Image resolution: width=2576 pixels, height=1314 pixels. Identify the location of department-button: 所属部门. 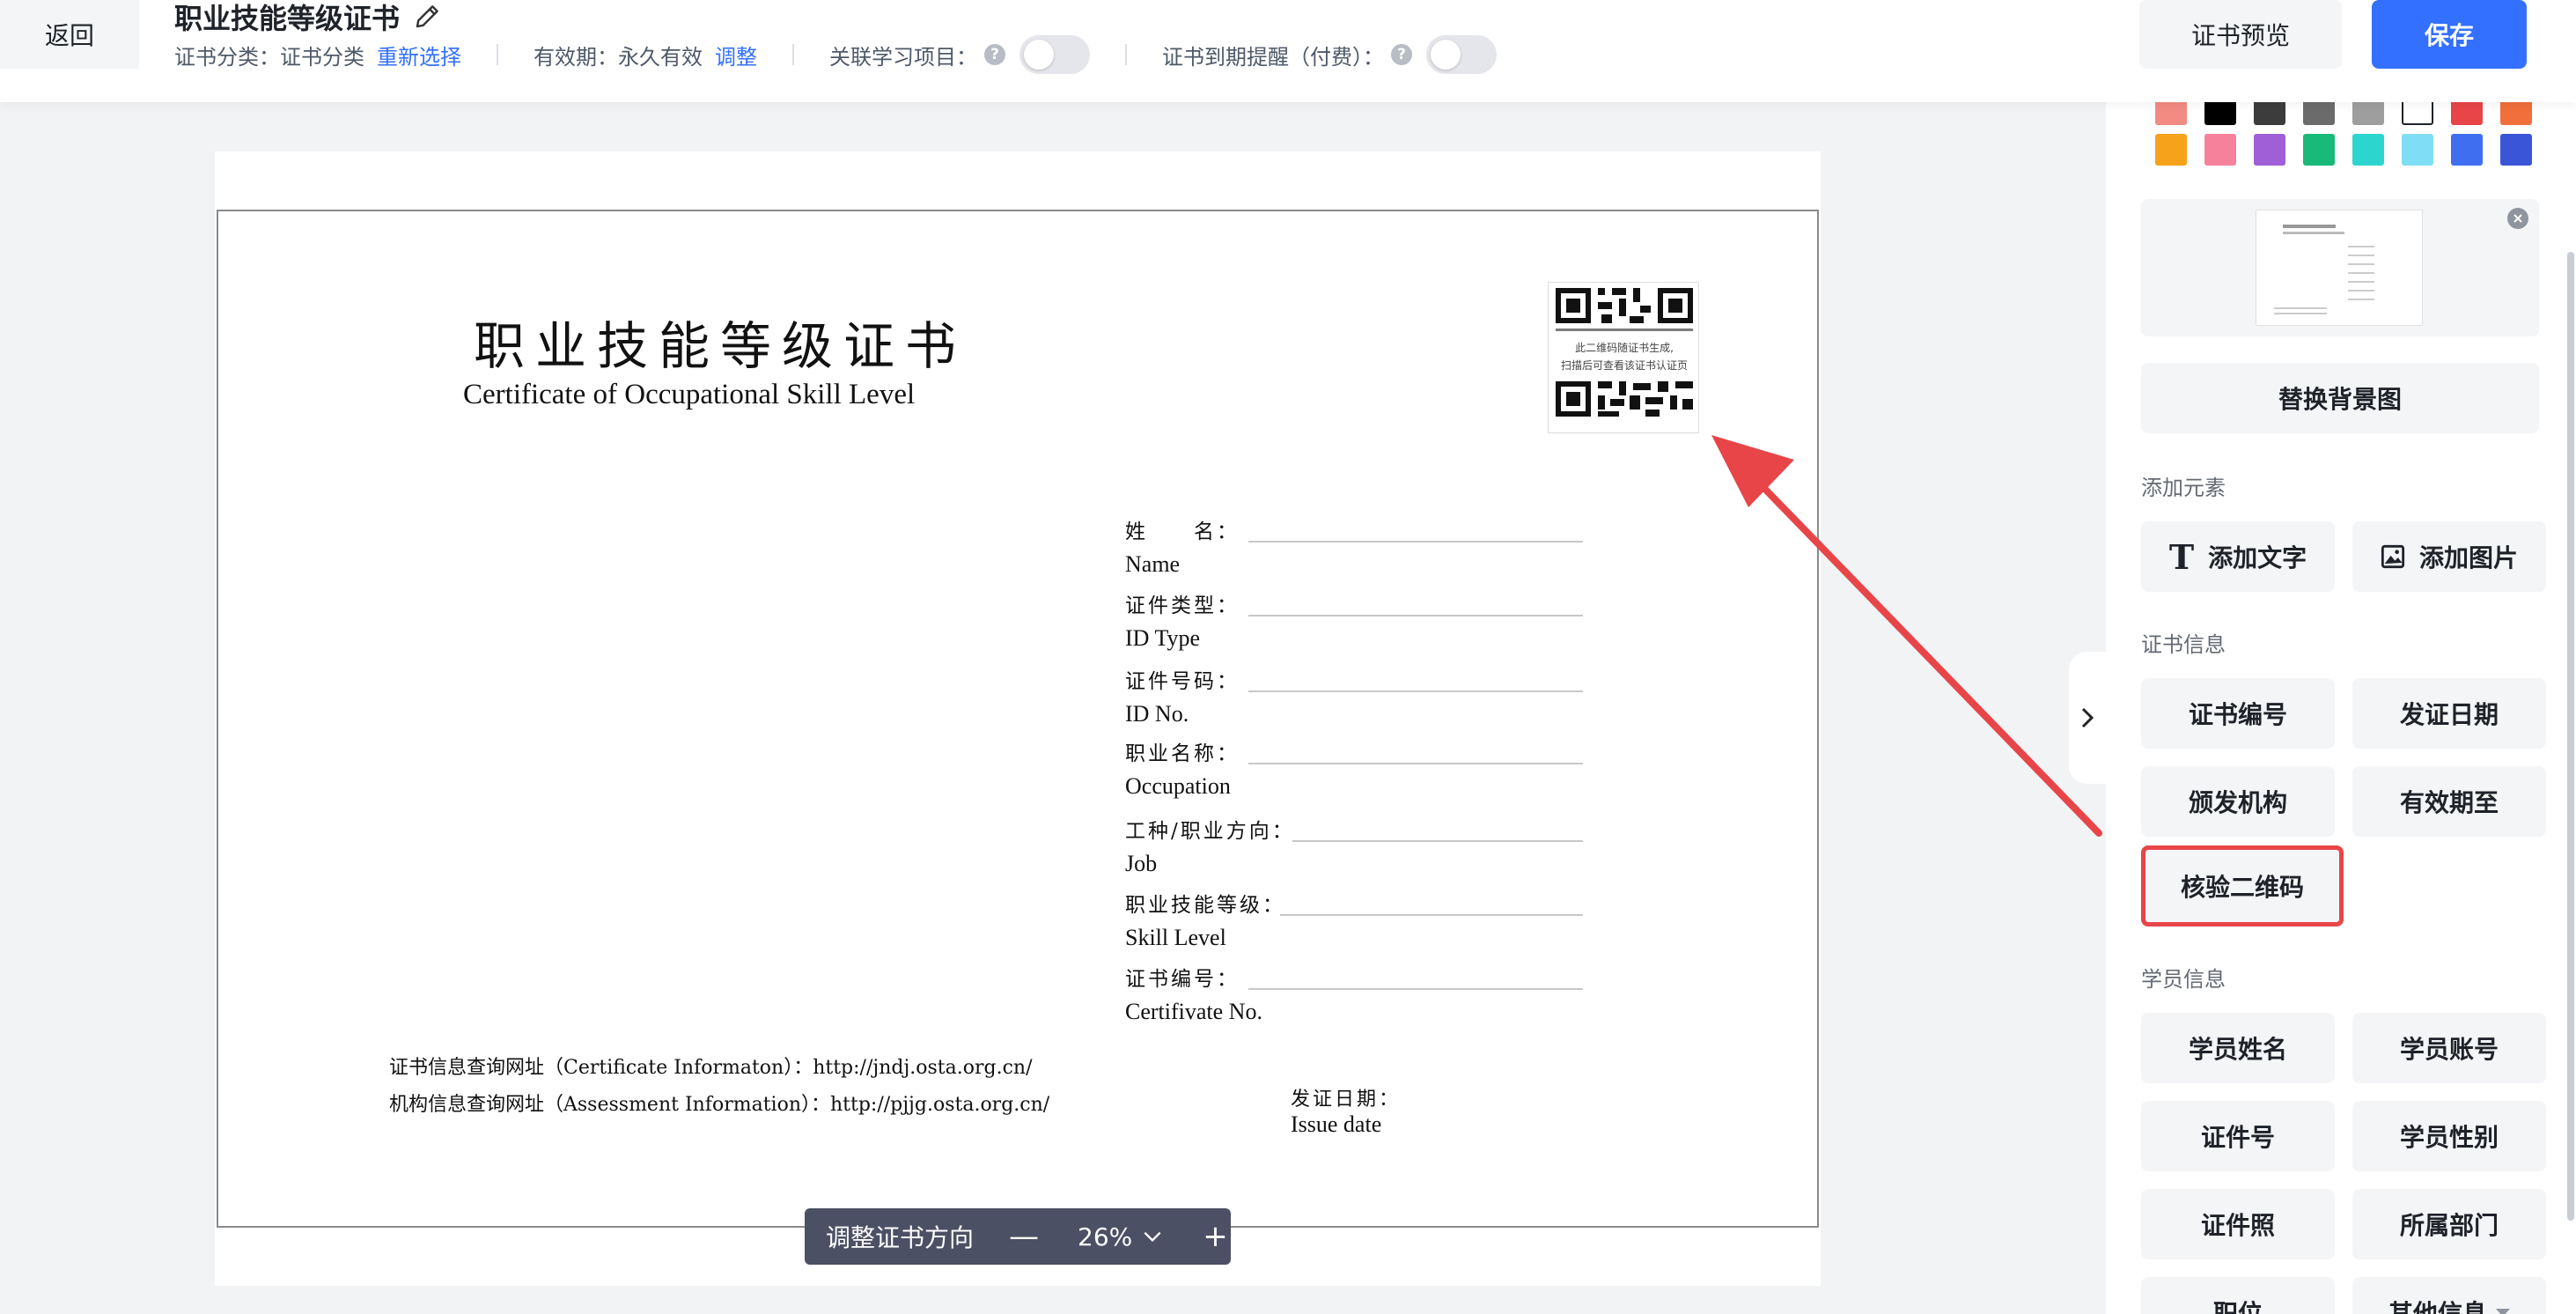
(2449, 1224).